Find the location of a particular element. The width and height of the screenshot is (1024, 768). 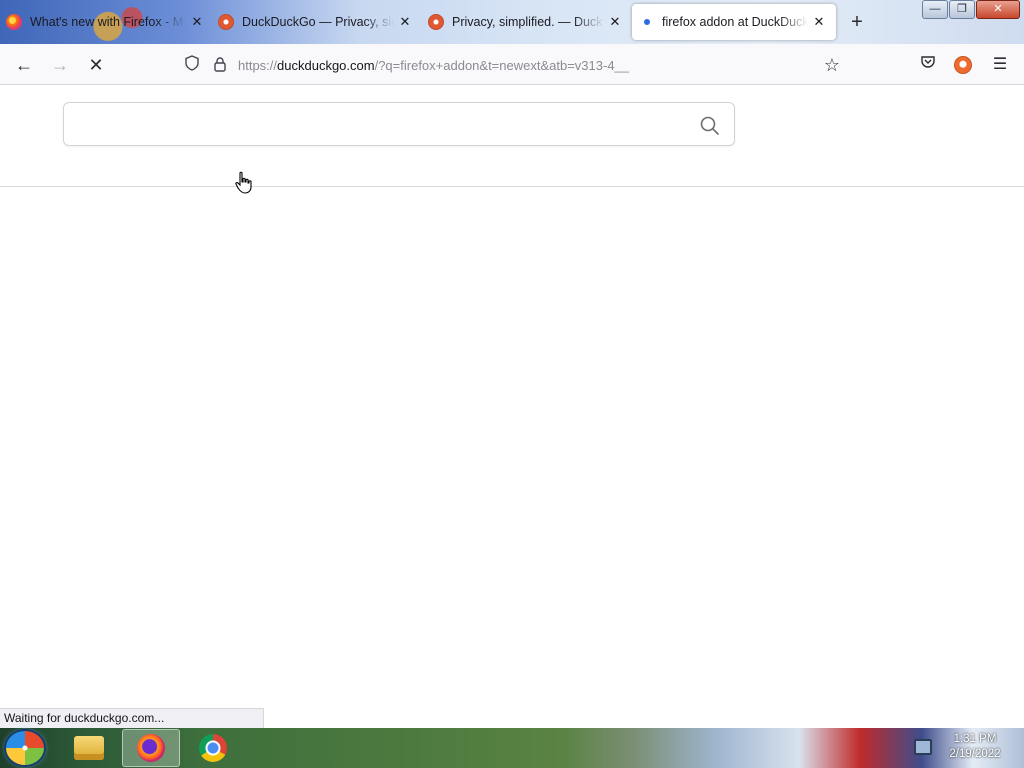

taskbar-chrome is located at coordinates (213, 748).